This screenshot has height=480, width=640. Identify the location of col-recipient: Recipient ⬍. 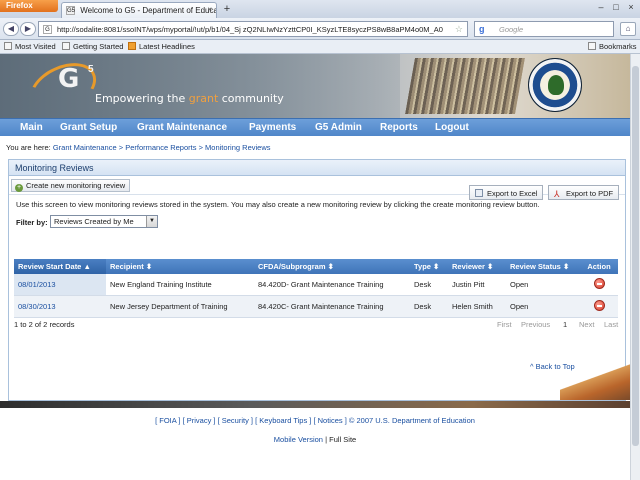
(180, 266).